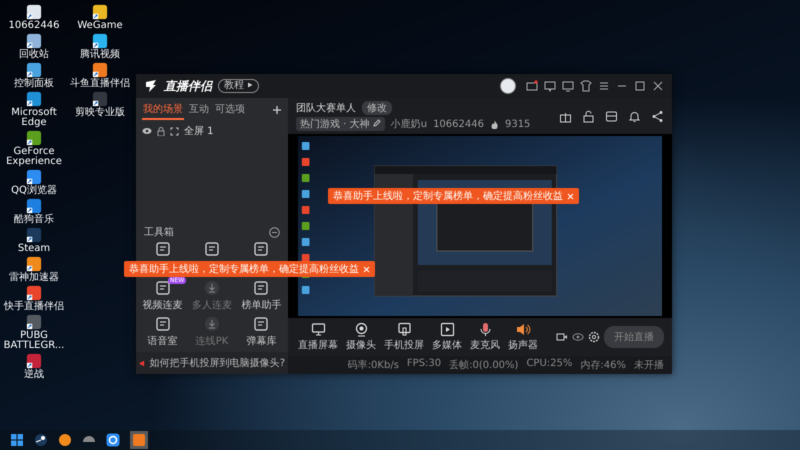 The width and height of the screenshot is (800, 450). What do you see at coordinates (17, 440) in the screenshot?
I see `start-icon` at bounding box center [17, 440].